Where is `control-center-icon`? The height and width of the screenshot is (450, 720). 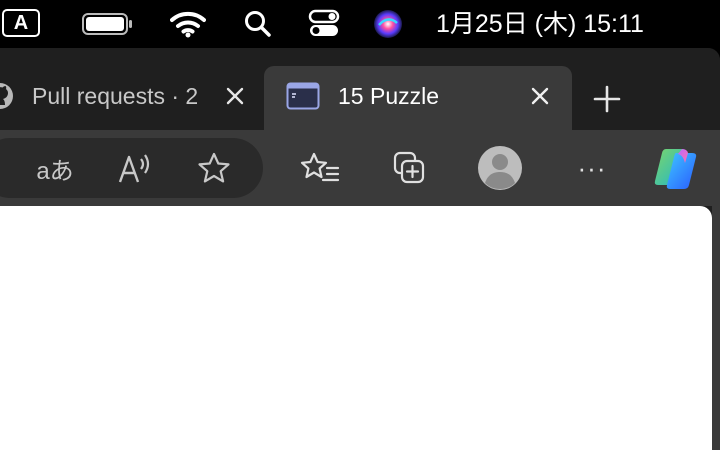
control-center-icon is located at coordinates (324, 24).